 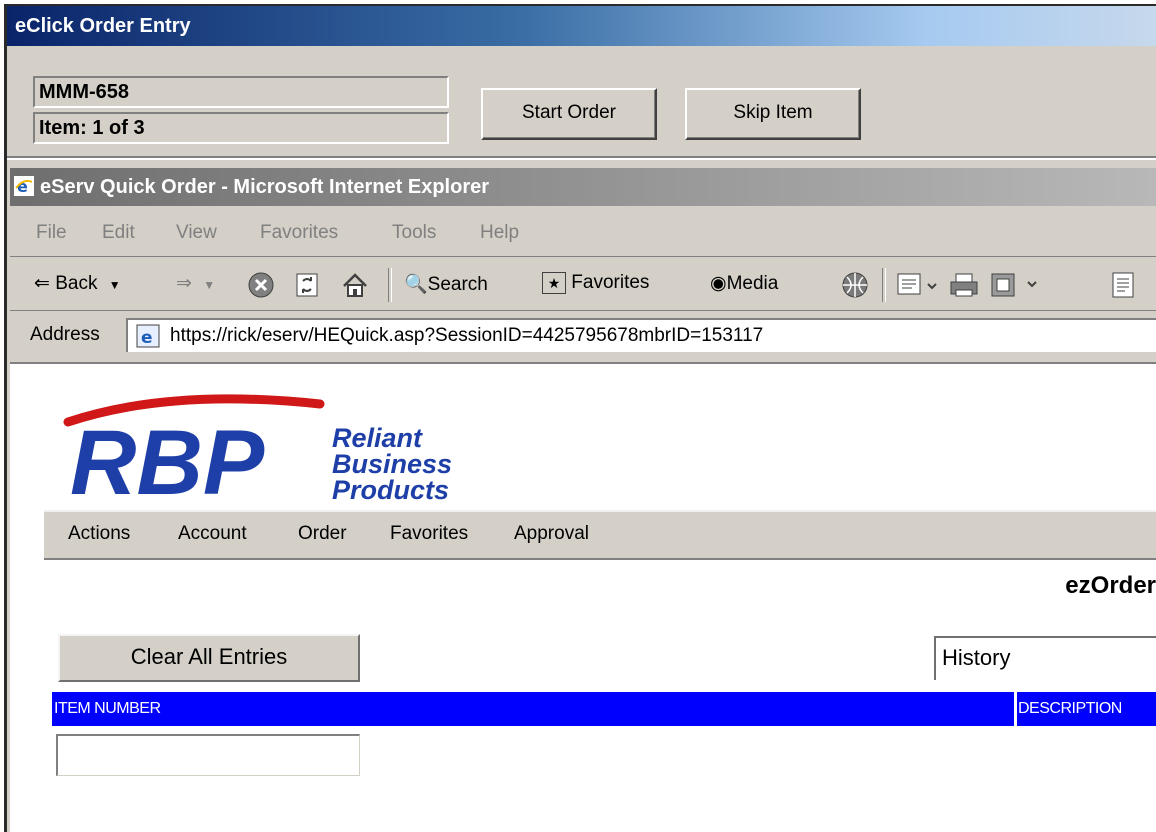 I want to click on column-header-item-number: ITEM NUMBER, so click(x=107, y=708).